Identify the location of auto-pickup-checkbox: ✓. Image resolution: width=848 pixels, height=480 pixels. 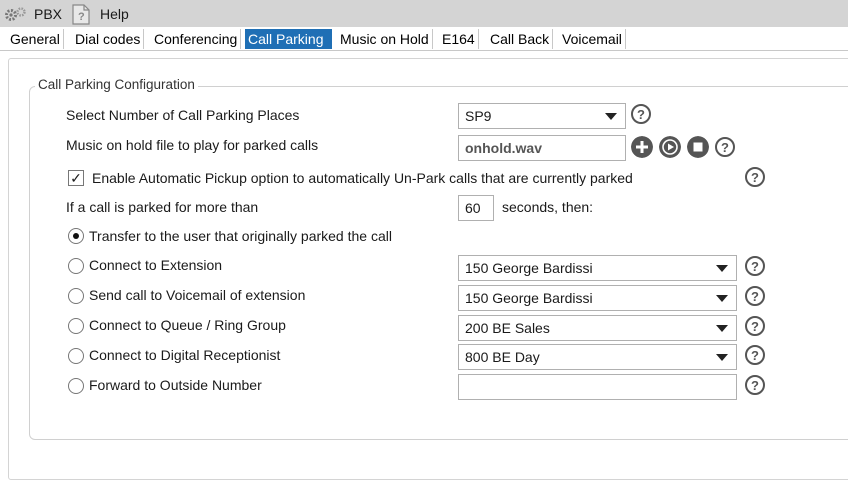
(76, 178).